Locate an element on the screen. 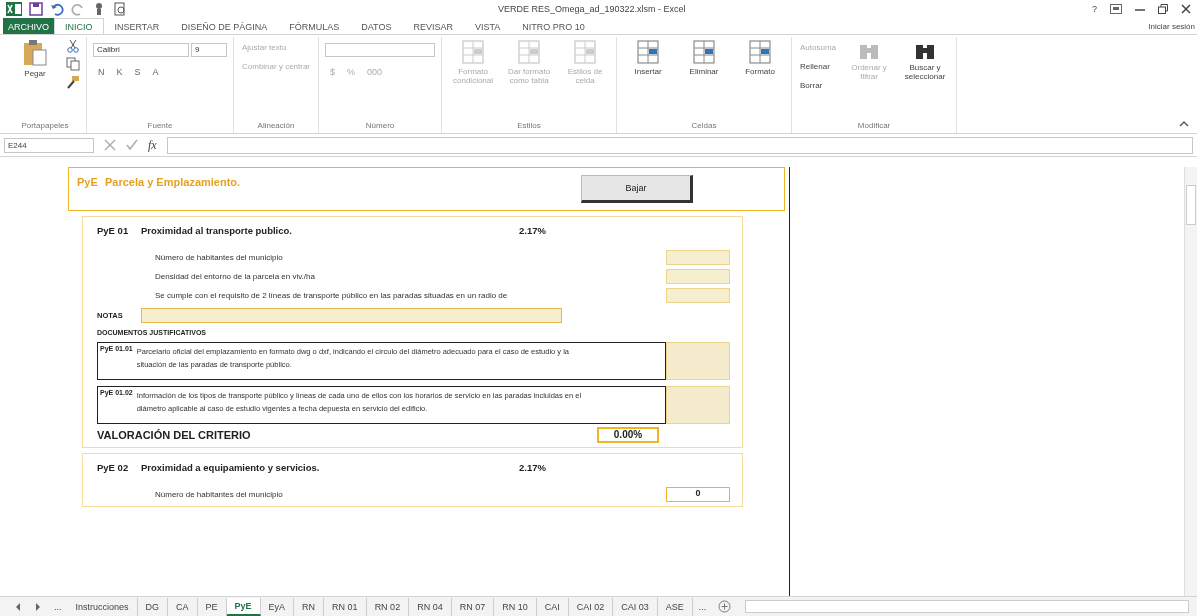 This screenshot has height=616, width=1197. sheet-tab: PyE is located at coordinates (243, 606).